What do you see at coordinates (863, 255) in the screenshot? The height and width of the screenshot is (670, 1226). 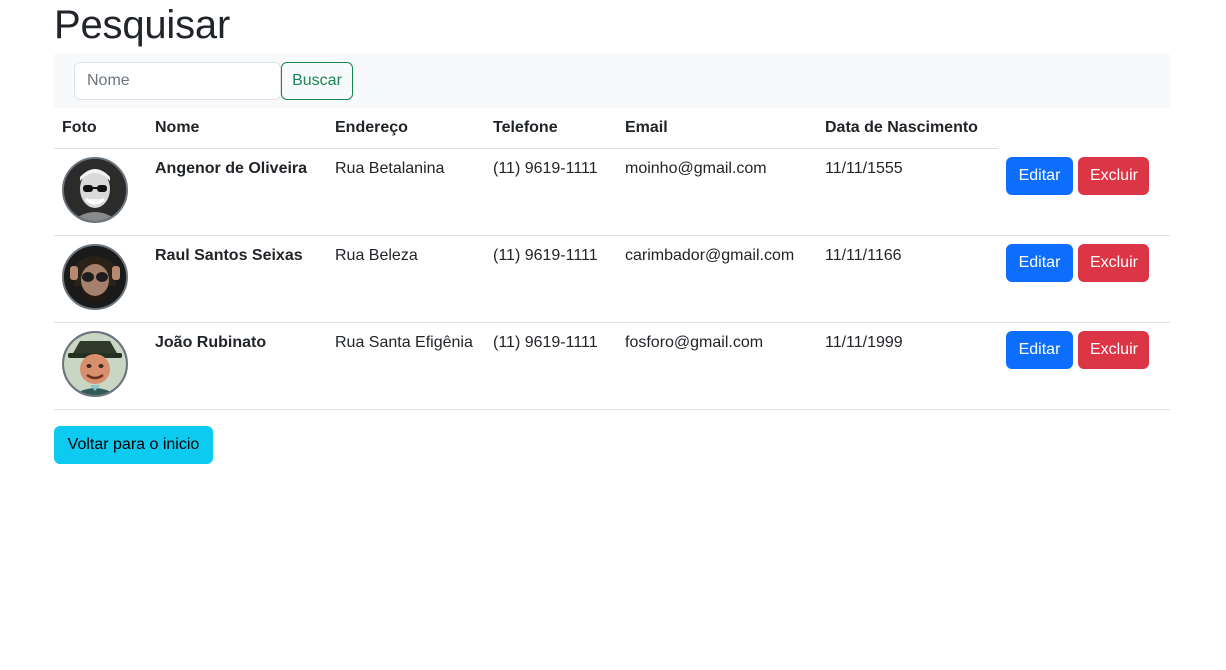 I see `person-birth: 11/11/1166` at bounding box center [863, 255].